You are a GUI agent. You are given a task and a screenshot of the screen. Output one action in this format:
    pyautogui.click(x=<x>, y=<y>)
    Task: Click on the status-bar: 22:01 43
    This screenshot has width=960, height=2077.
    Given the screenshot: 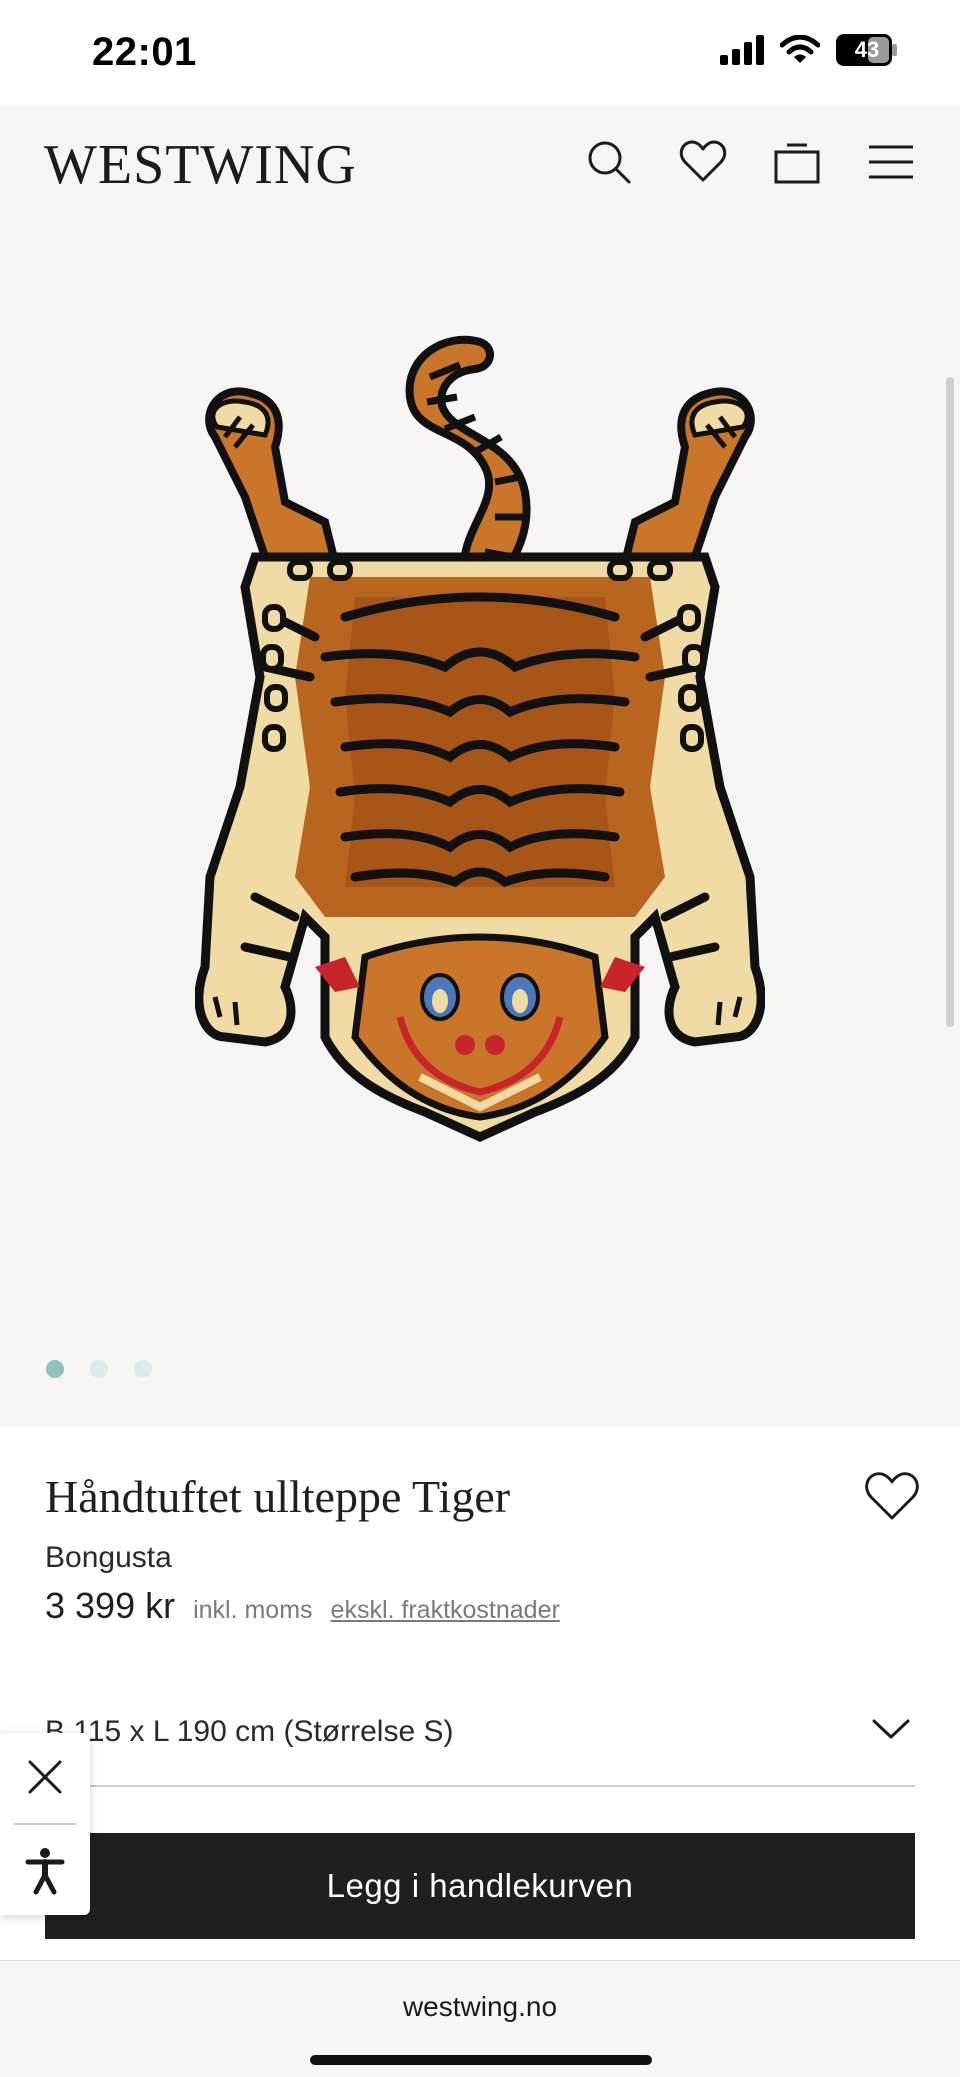 What is the action you would take?
    pyautogui.click(x=480, y=52)
    